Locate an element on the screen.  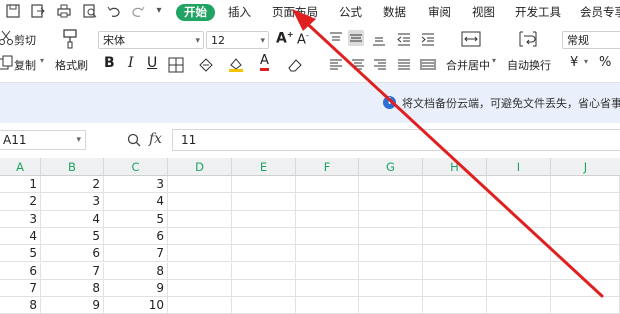
column-header-i: I is located at coordinates (519, 167).